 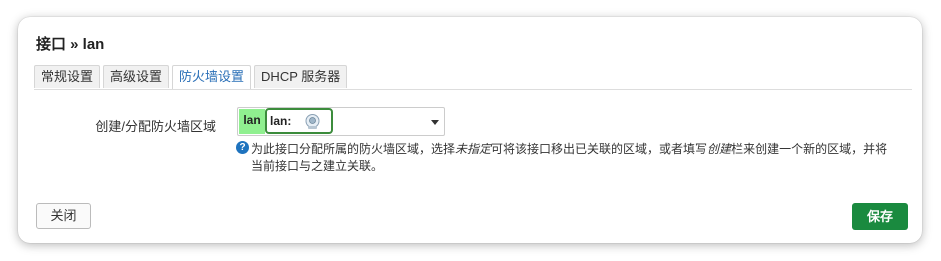 What do you see at coordinates (155, 126) in the screenshot?
I see `firewall-zone-label: 创建/分配防火墙区域` at bounding box center [155, 126].